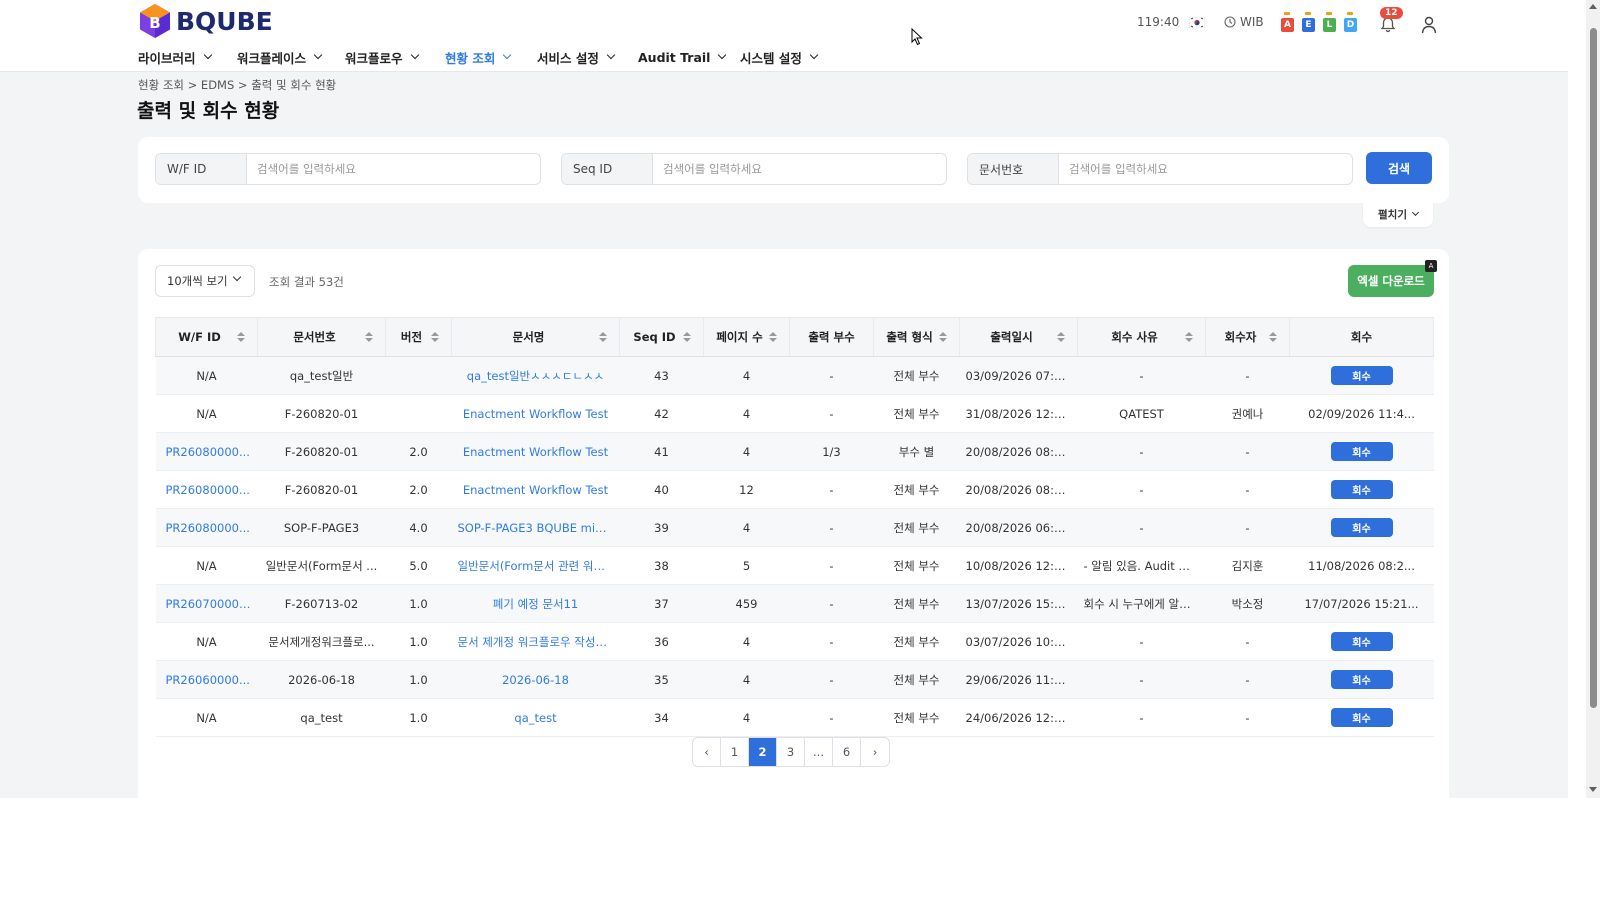  I want to click on table-cell: 1.0, so click(418, 641).